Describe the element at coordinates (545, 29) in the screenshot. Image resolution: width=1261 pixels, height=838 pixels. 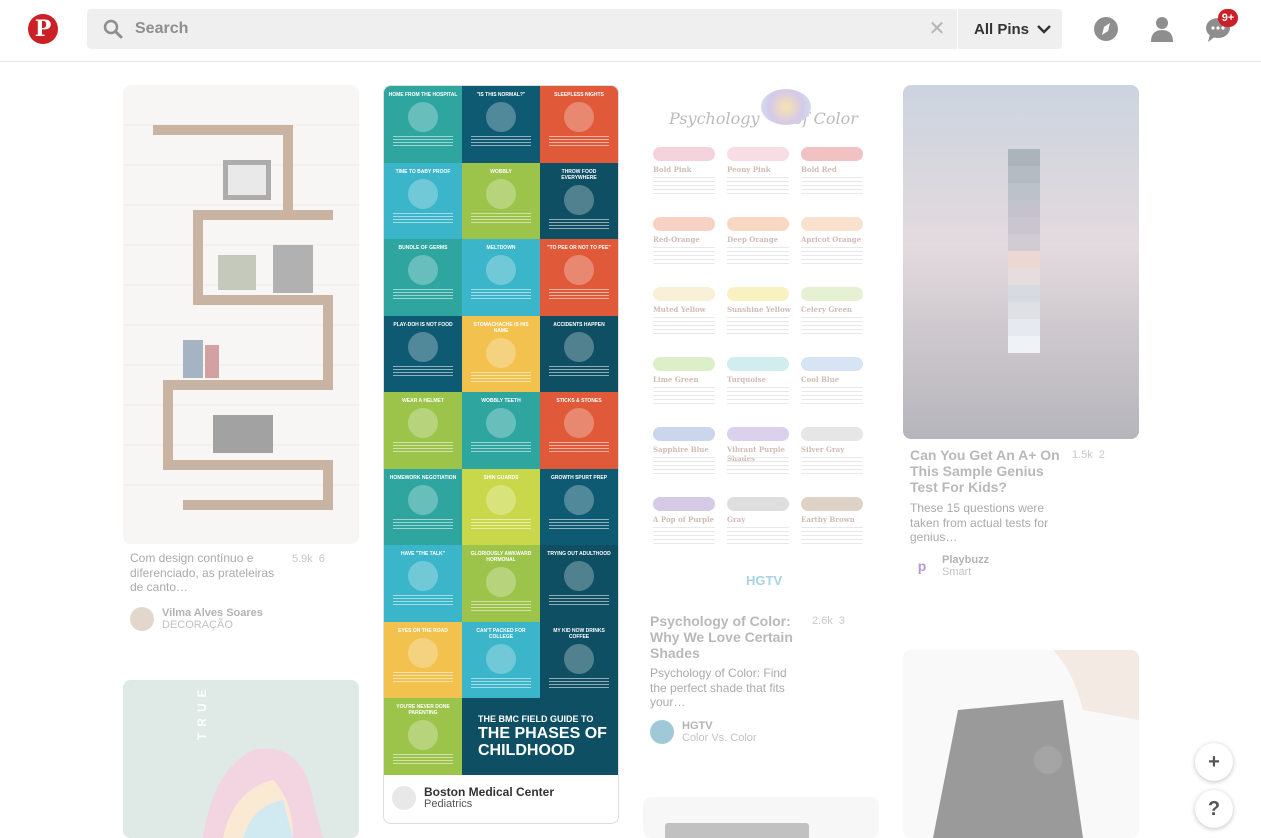
I see `search-input` at that location.